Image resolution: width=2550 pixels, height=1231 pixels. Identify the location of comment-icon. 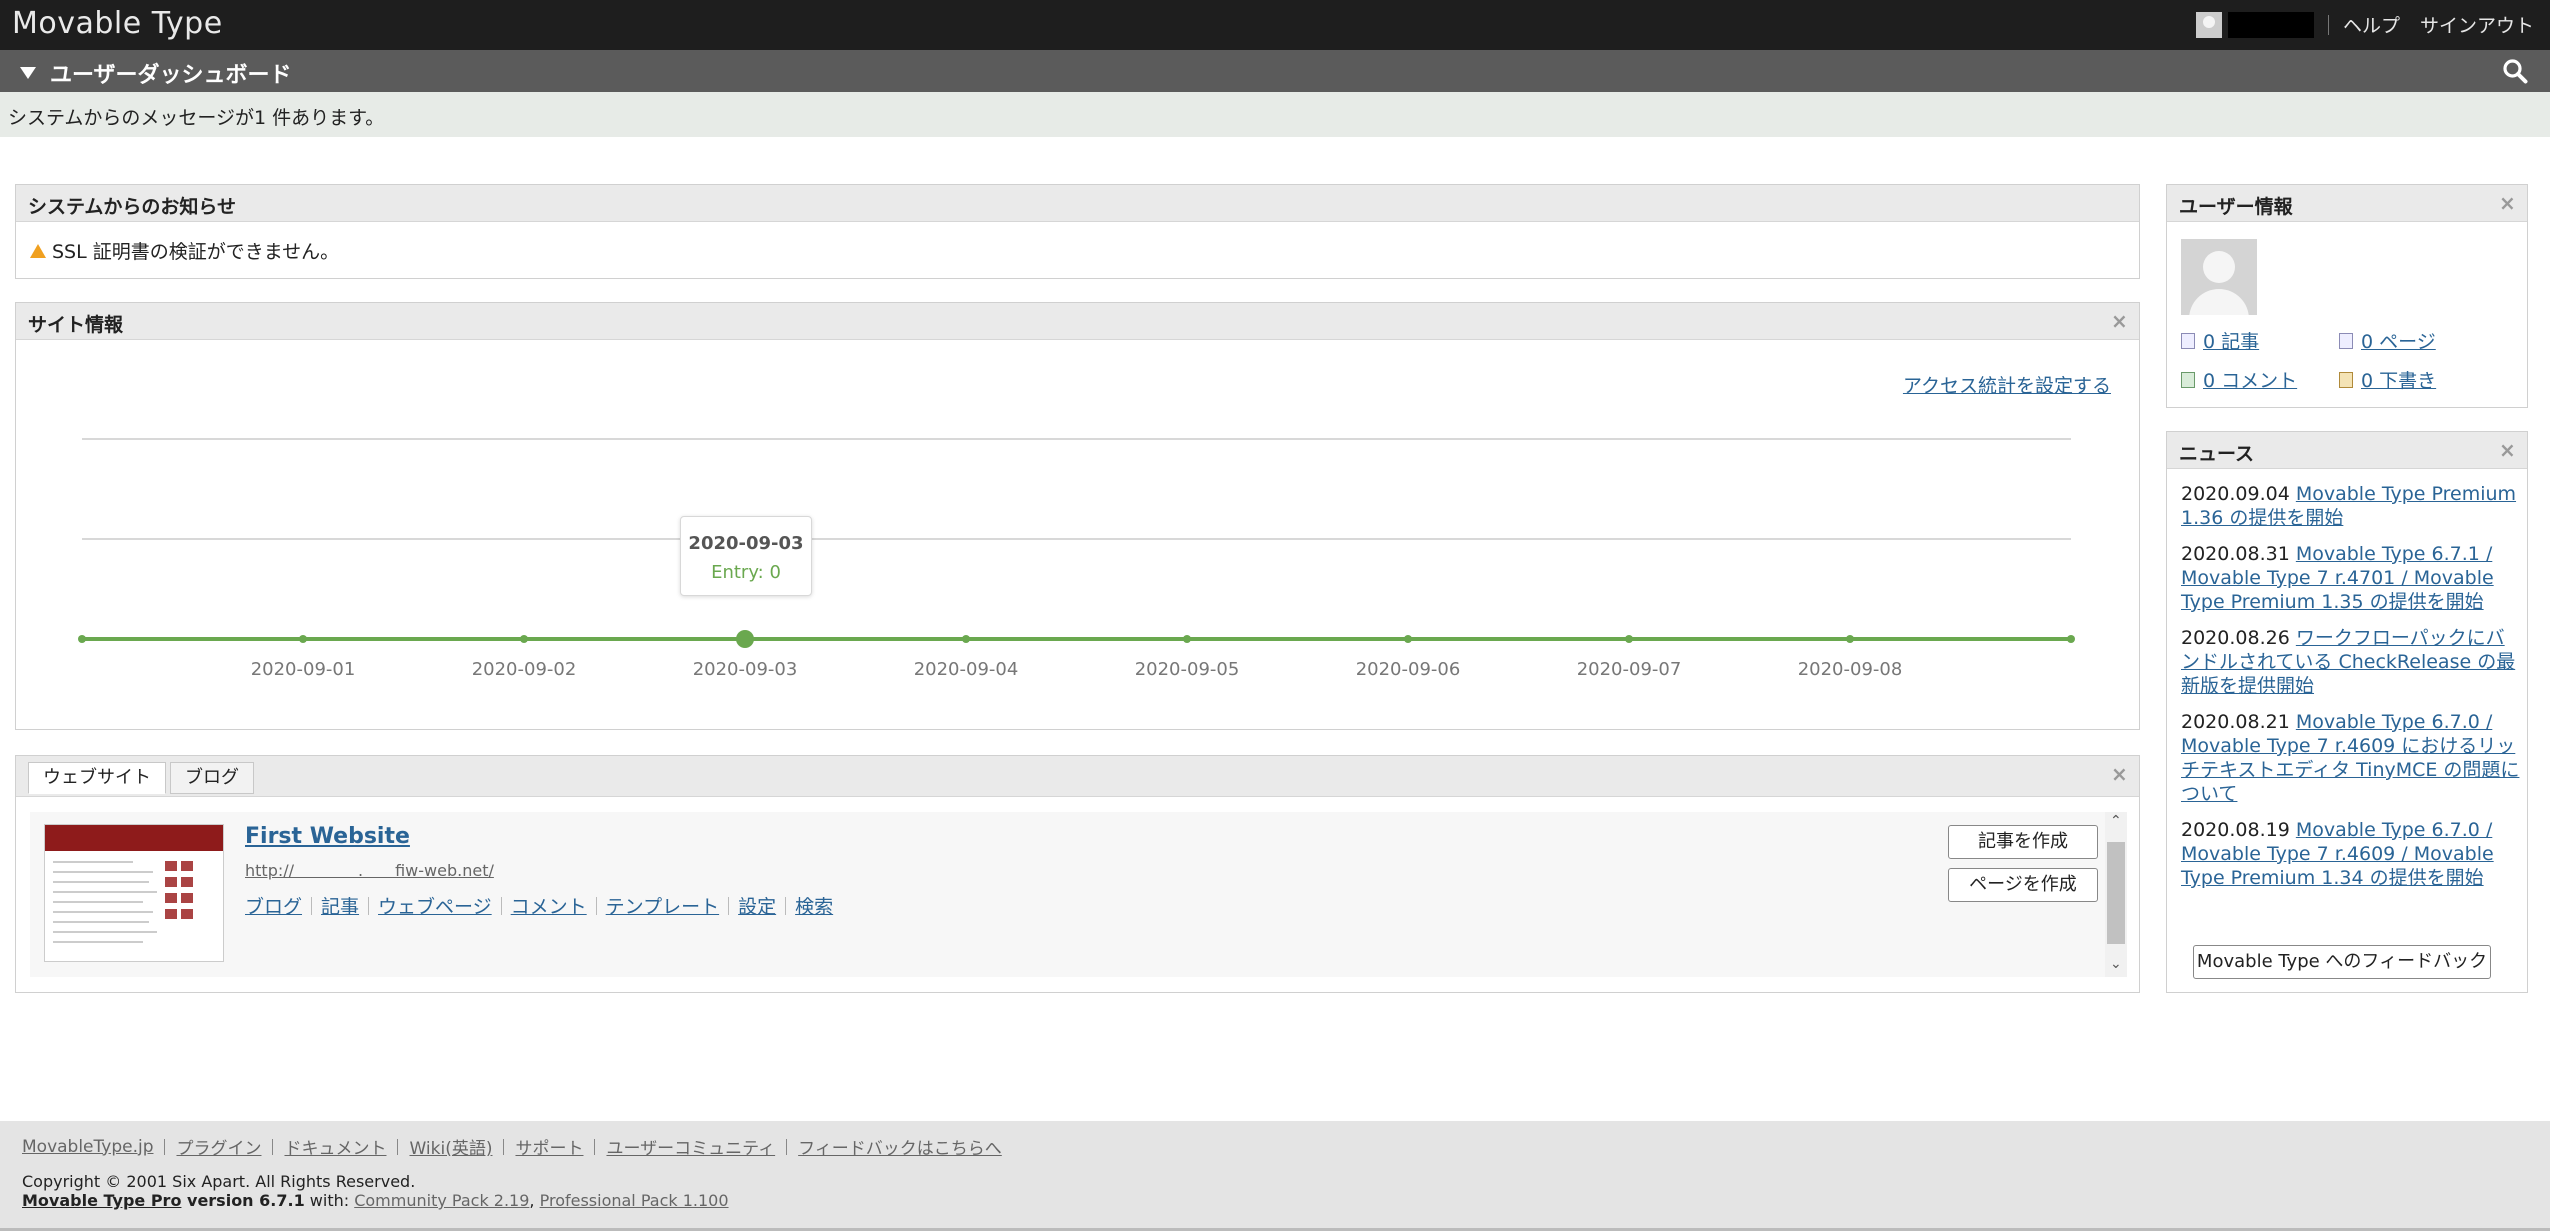
(2188, 379).